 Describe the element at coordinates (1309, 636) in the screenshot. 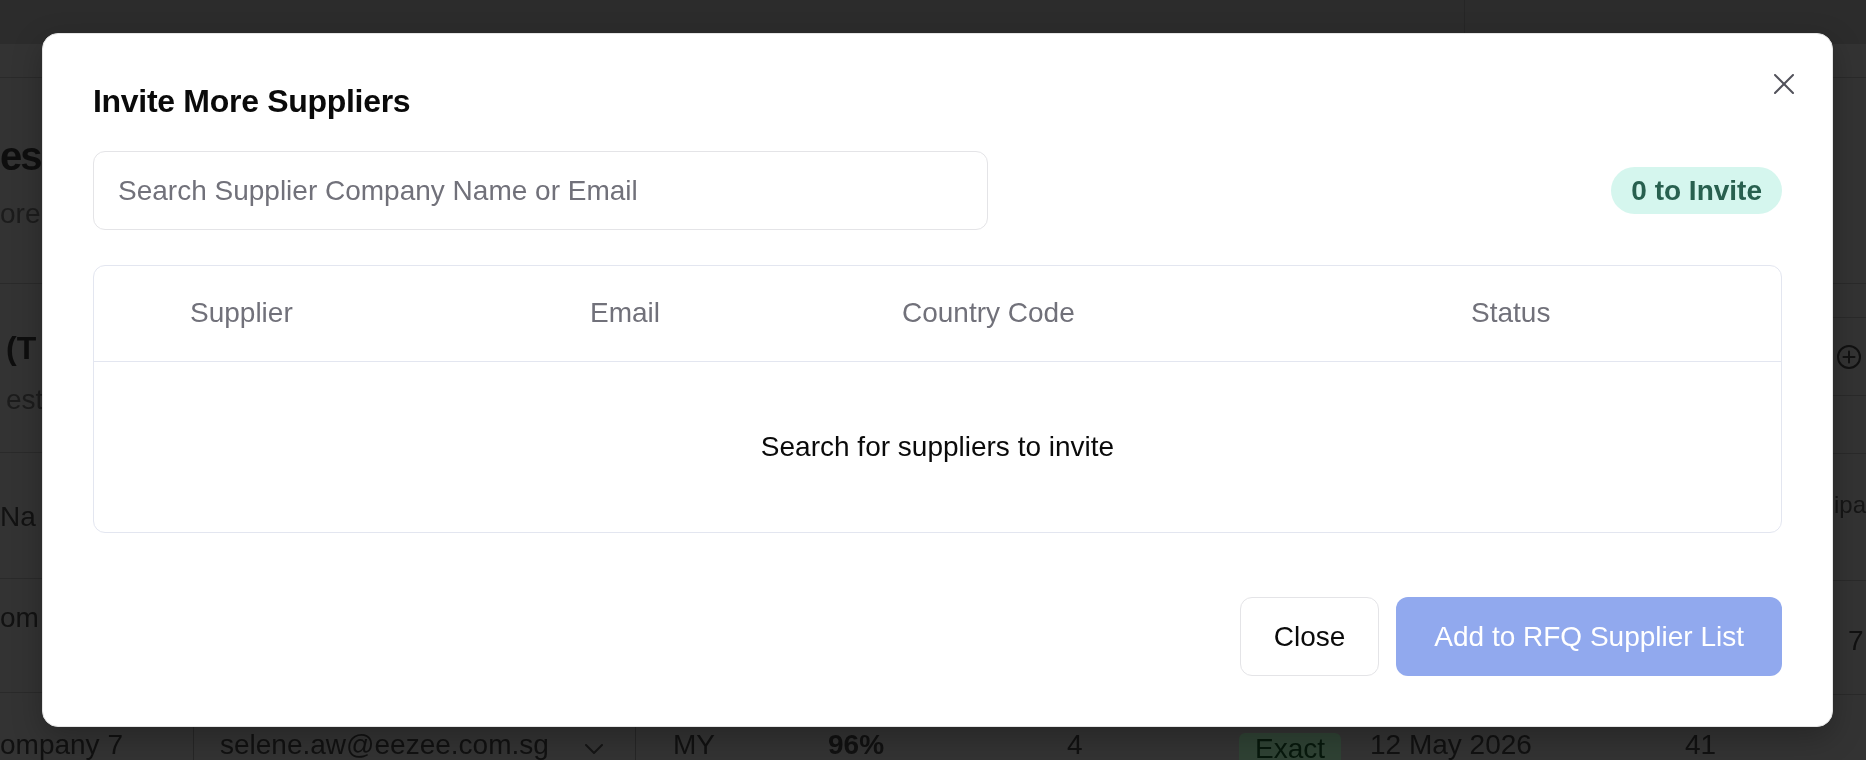

I see `close-dialog-button: Close` at that location.